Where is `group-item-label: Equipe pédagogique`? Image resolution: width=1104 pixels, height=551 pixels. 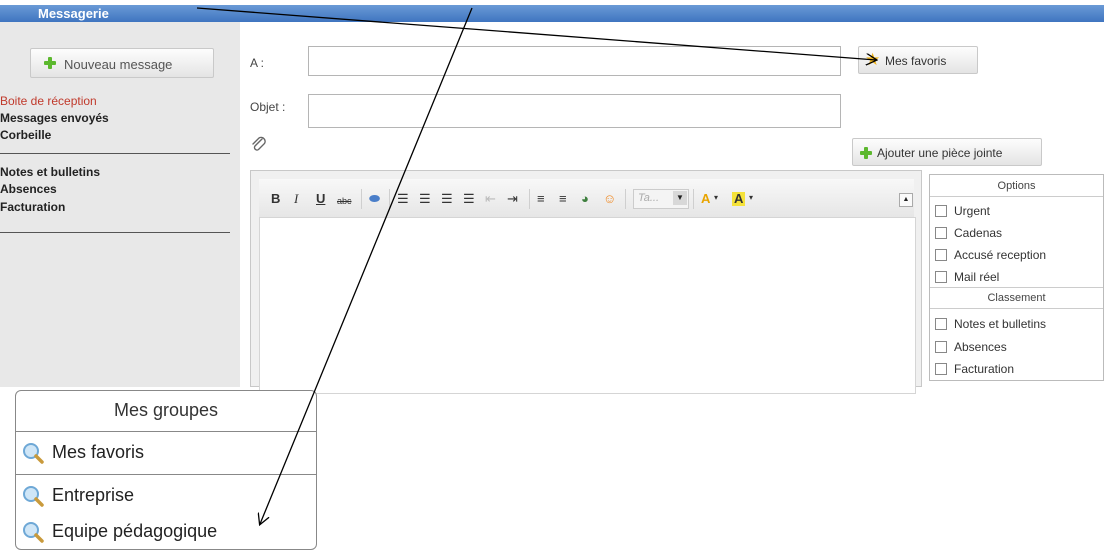 group-item-label: Equipe pédagogique is located at coordinates (135, 531).